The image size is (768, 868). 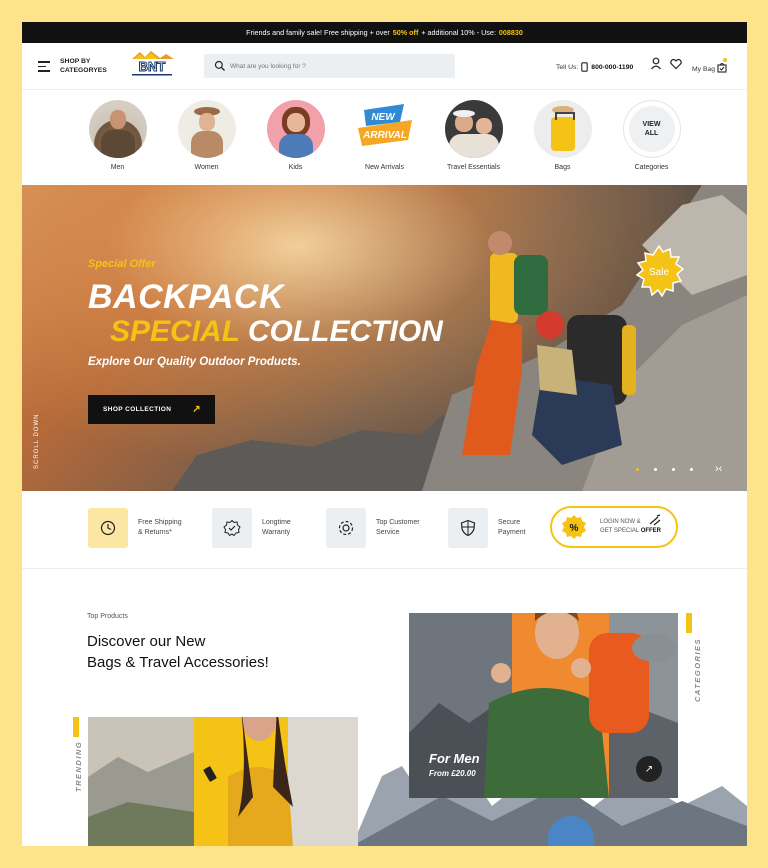 What do you see at coordinates (135, 528) in the screenshot?
I see `feature-free-shipping: Free Shipping & Returns*` at bounding box center [135, 528].